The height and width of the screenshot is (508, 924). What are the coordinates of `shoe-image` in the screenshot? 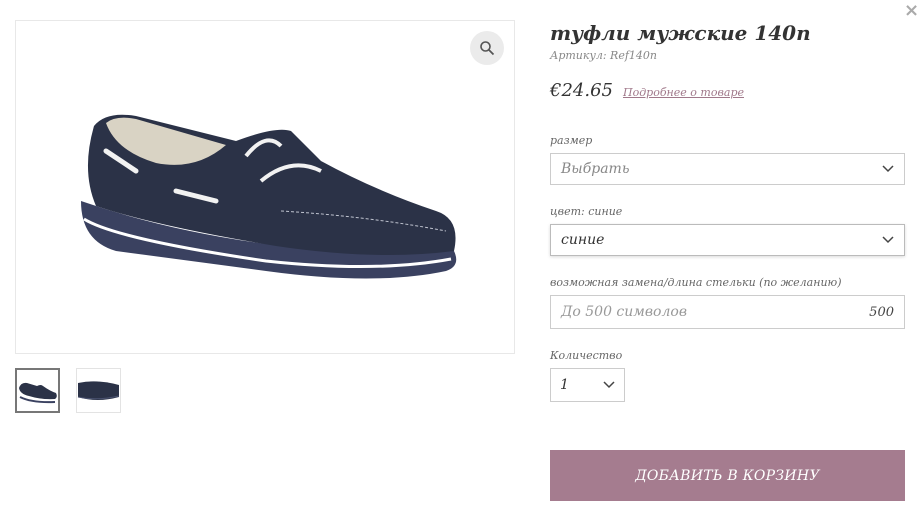 It's located at (269, 196).